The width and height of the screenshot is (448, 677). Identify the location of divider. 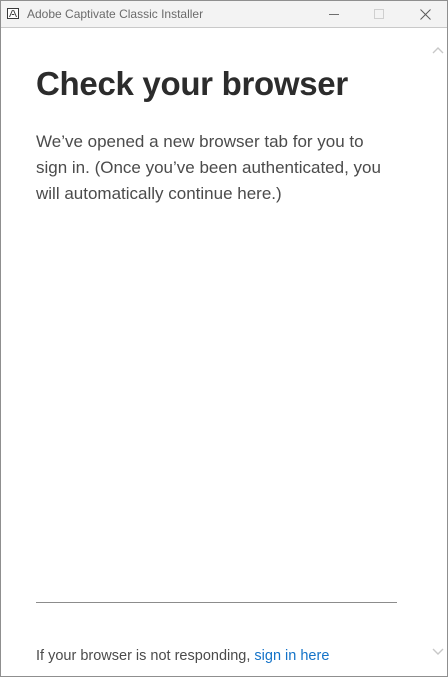
(216, 602).